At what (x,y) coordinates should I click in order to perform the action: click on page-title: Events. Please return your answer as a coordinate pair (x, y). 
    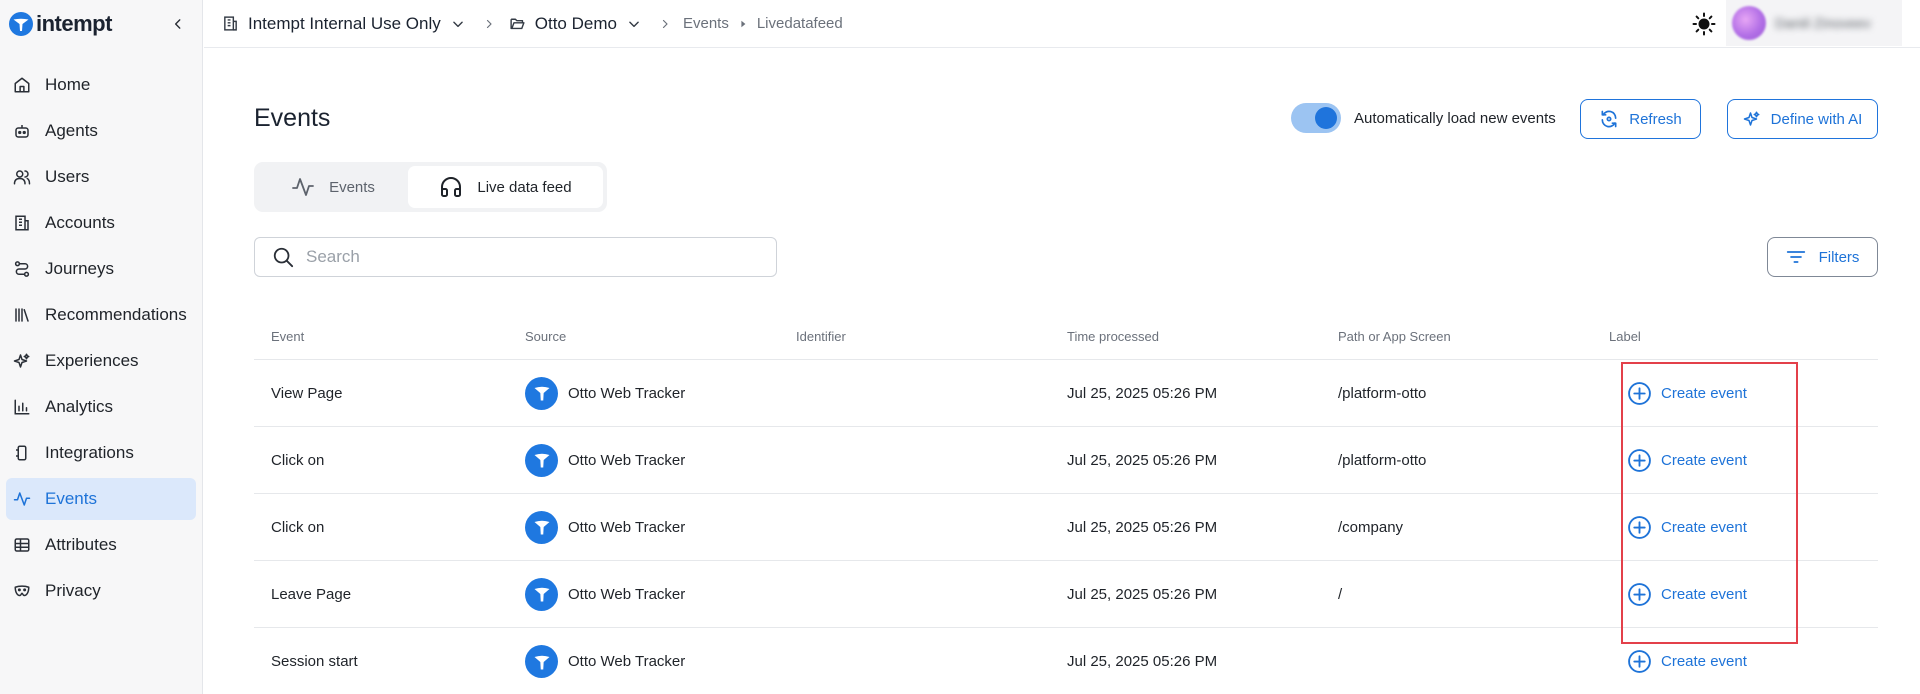
    Looking at the image, I should click on (292, 118).